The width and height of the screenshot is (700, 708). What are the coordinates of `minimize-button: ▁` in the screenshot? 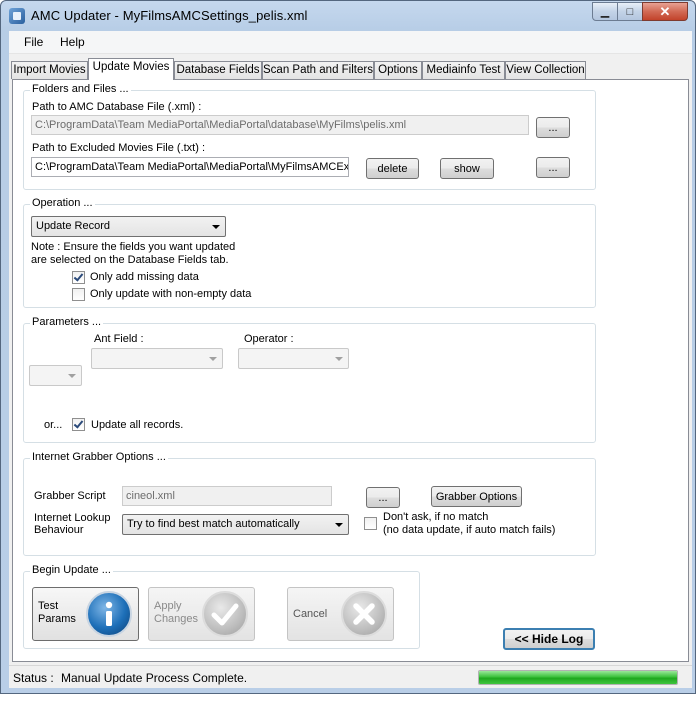 It's located at (605, 11).